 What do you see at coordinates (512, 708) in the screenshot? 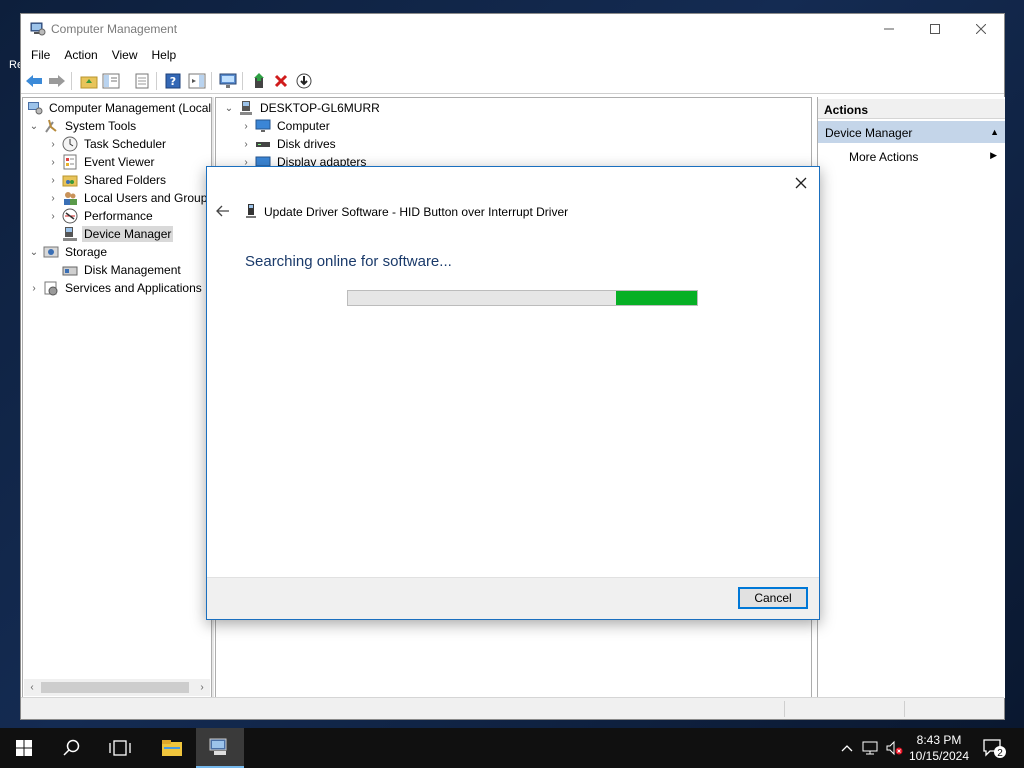
I see `status-bar` at bounding box center [512, 708].